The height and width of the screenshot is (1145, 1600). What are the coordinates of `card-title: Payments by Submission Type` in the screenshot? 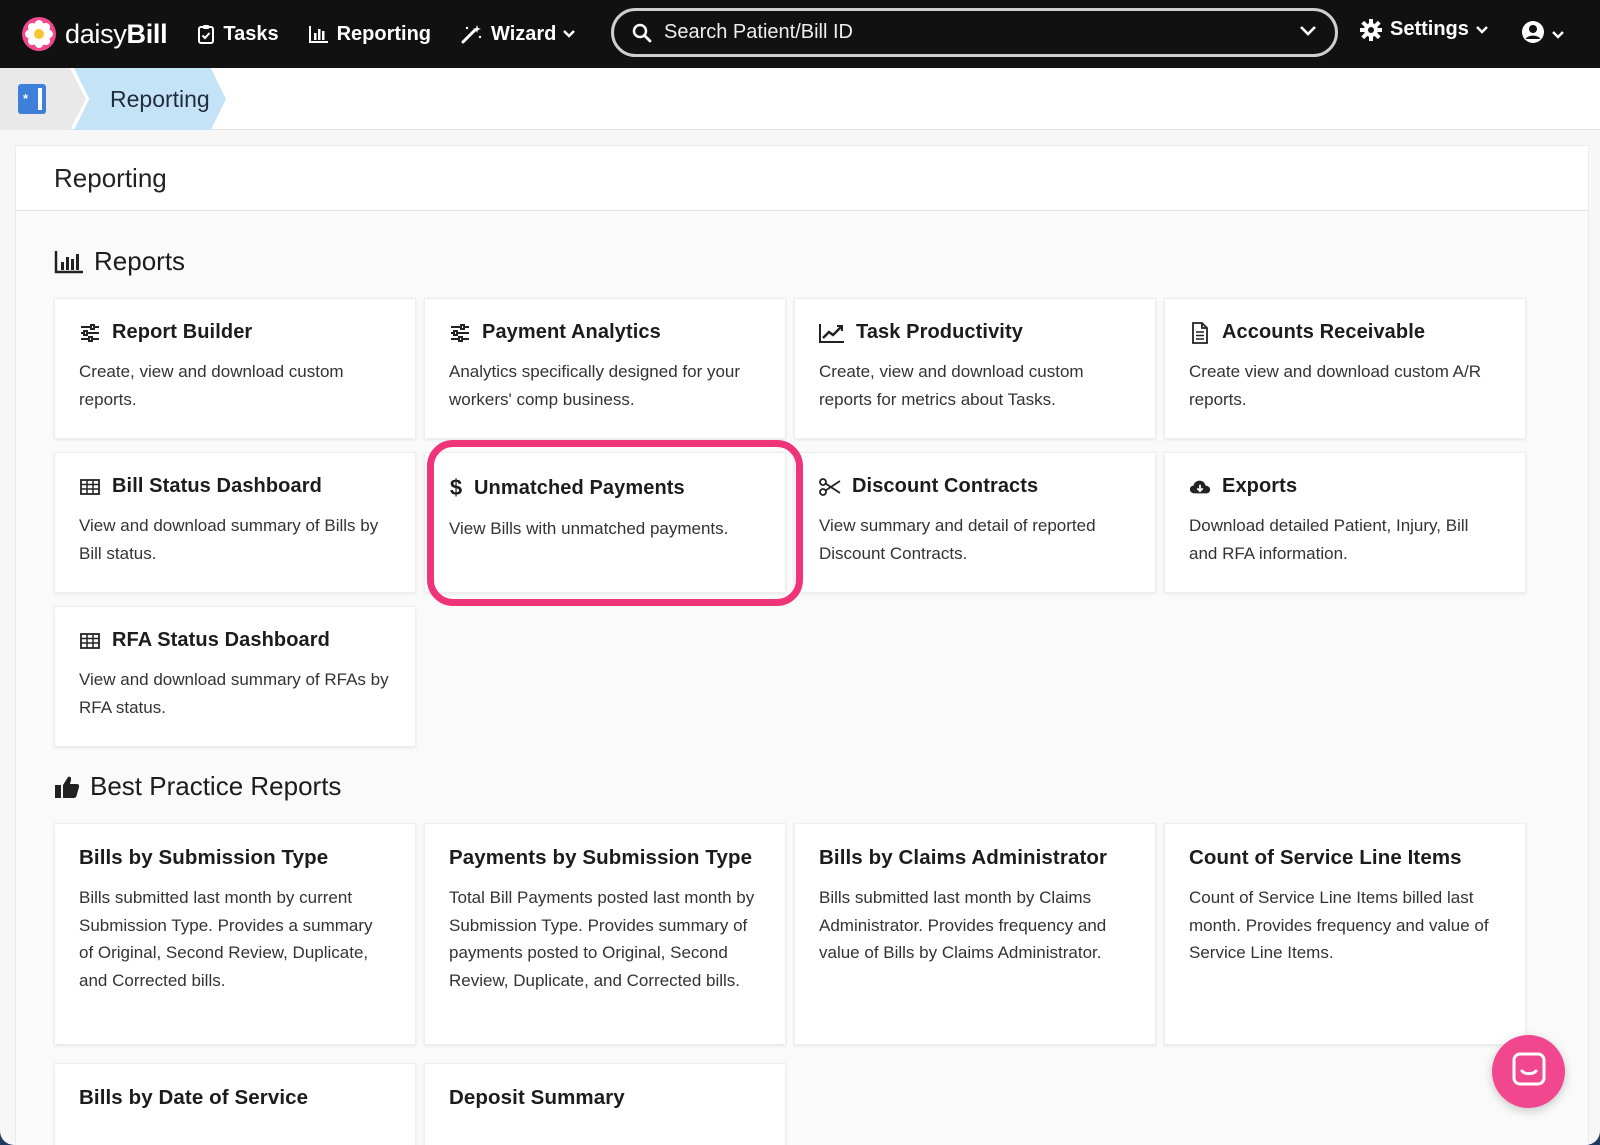 It's located at (601, 857).